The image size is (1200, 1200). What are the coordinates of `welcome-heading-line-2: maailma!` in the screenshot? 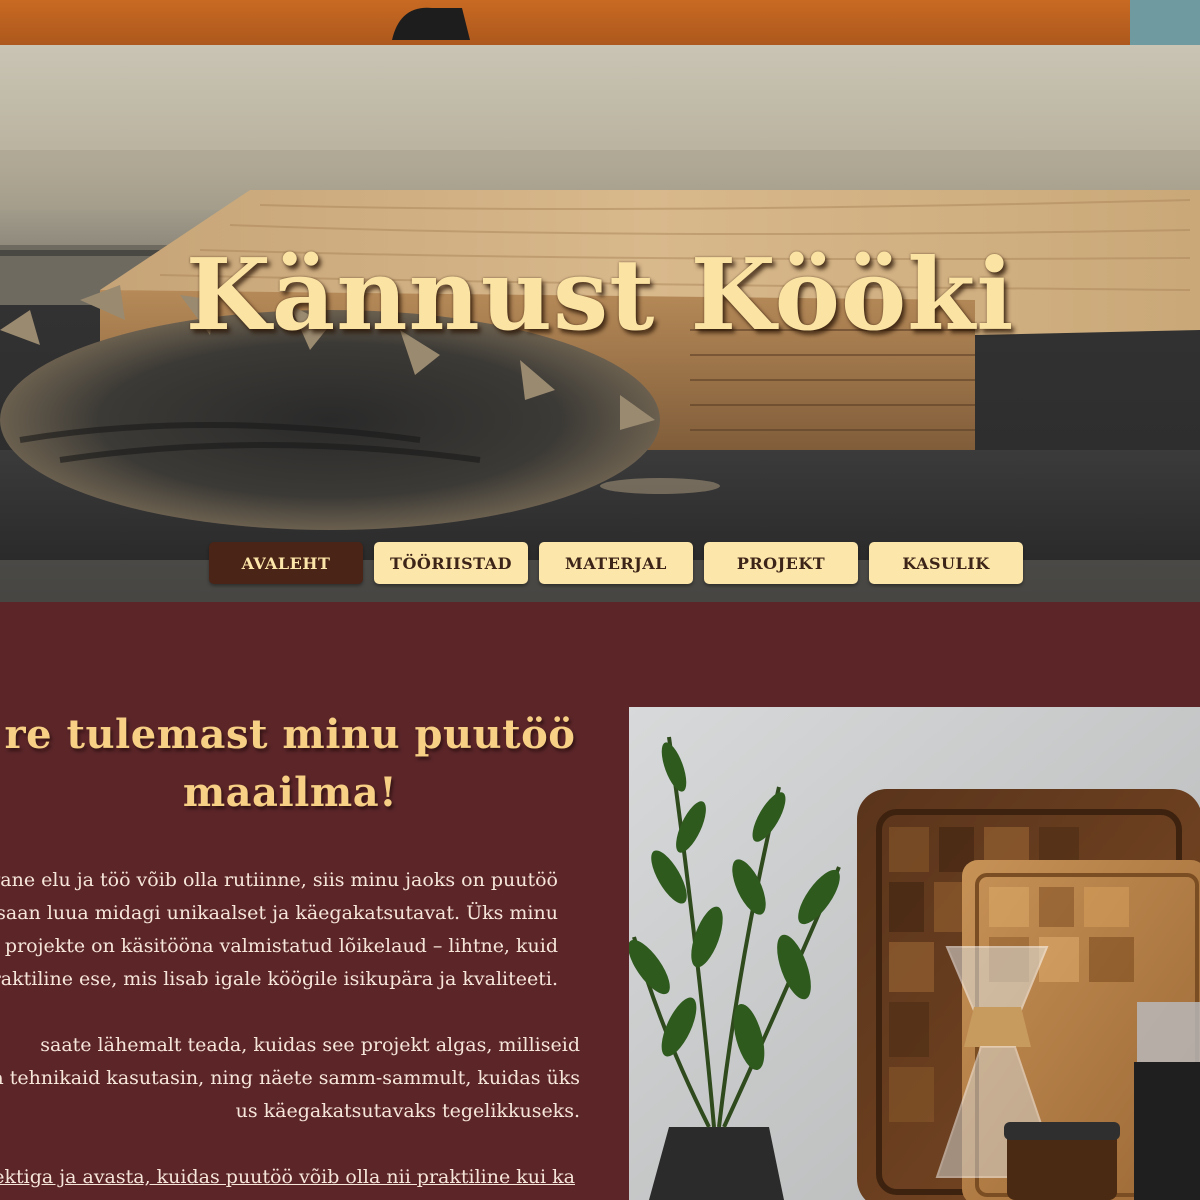 It's located at (290, 792).